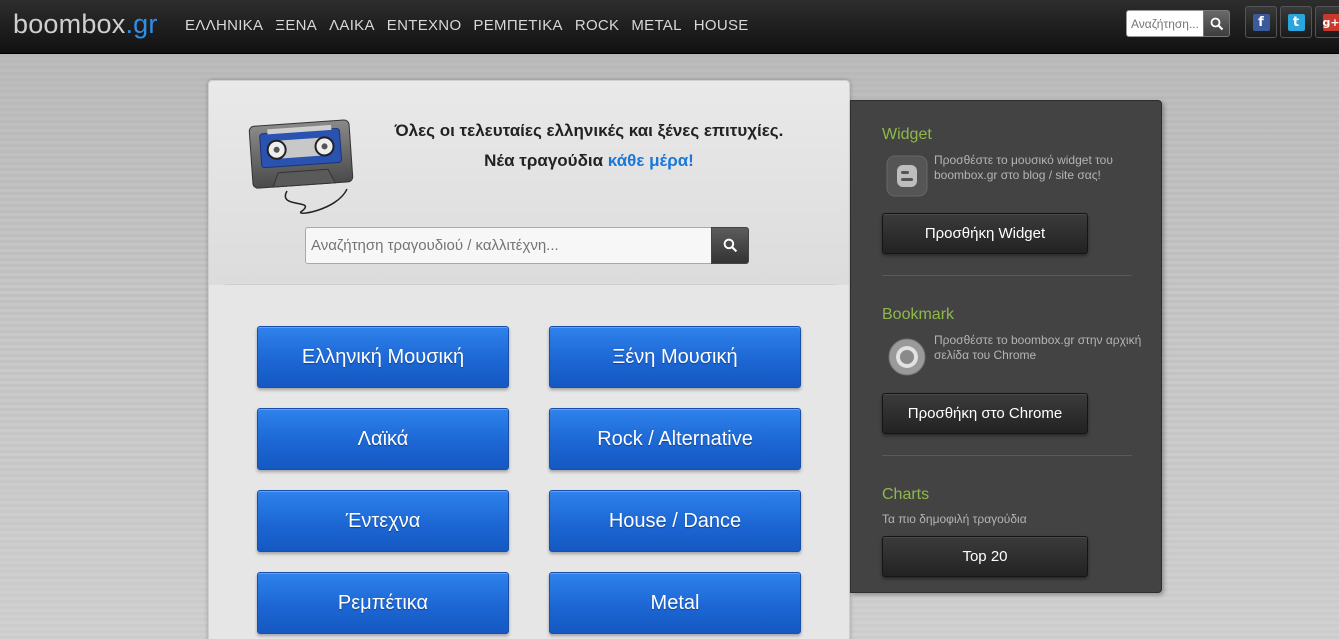 The height and width of the screenshot is (639, 1339). Describe the element at coordinates (918, 314) in the screenshot. I see `bookmark-heading: Bookmark` at that location.